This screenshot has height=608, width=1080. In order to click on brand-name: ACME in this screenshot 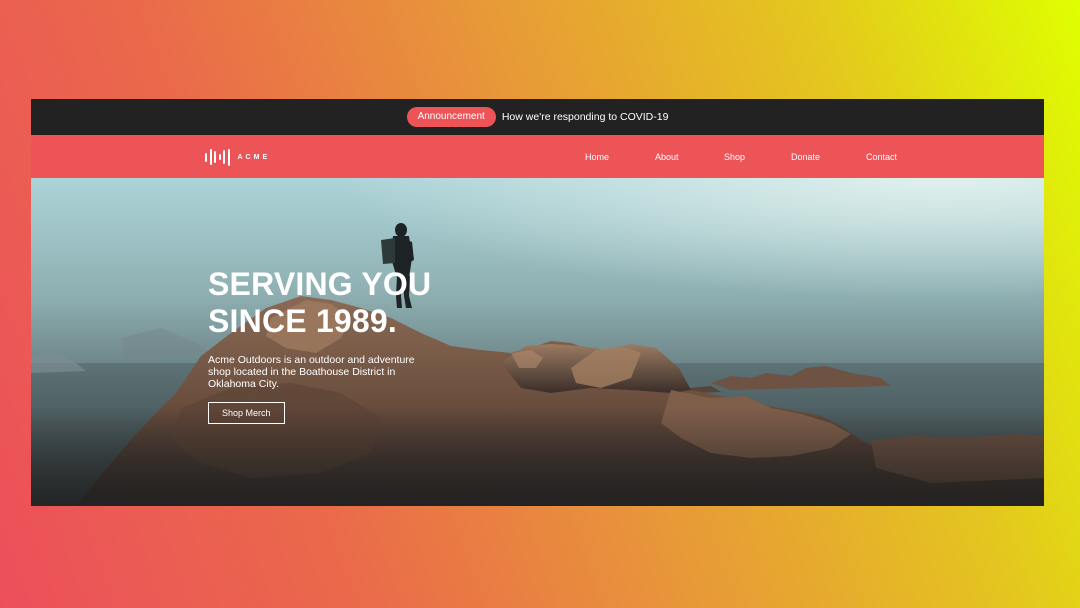, I will do `click(254, 157)`.